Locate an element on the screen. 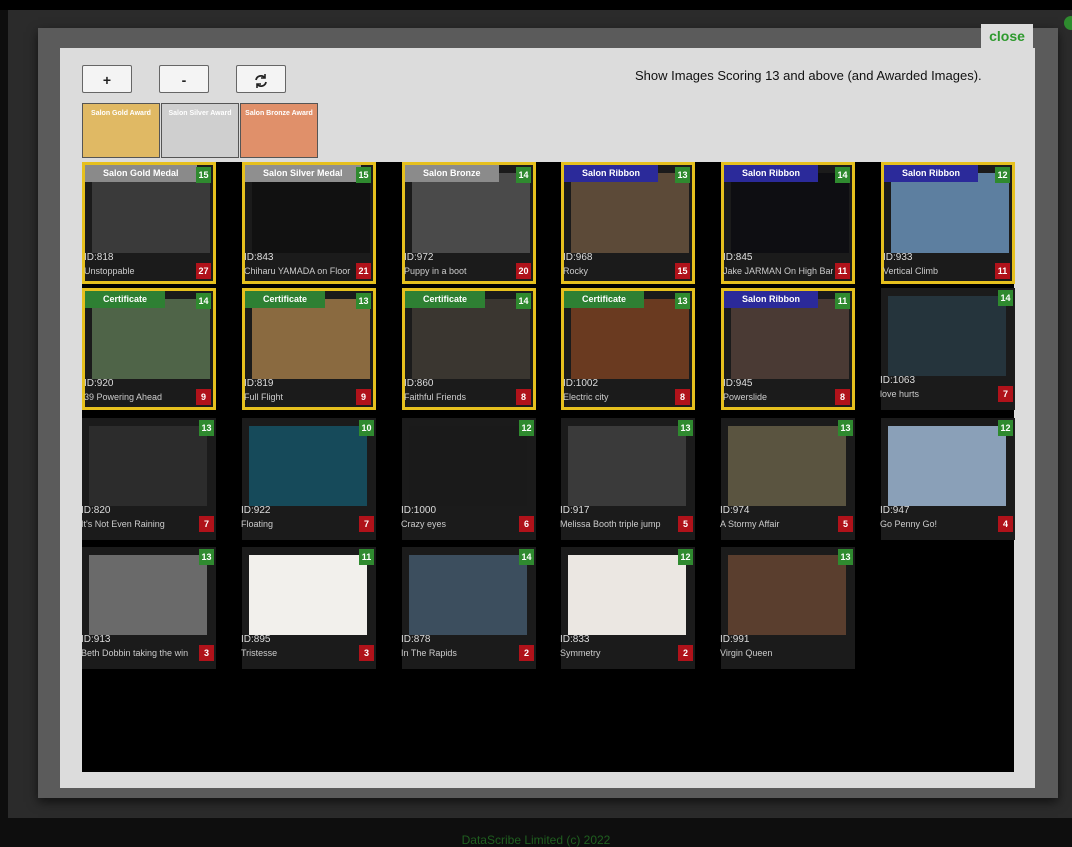 The height and width of the screenshot is (847, 1072). image-id: ID:819 is located at coordinates (259, 383).